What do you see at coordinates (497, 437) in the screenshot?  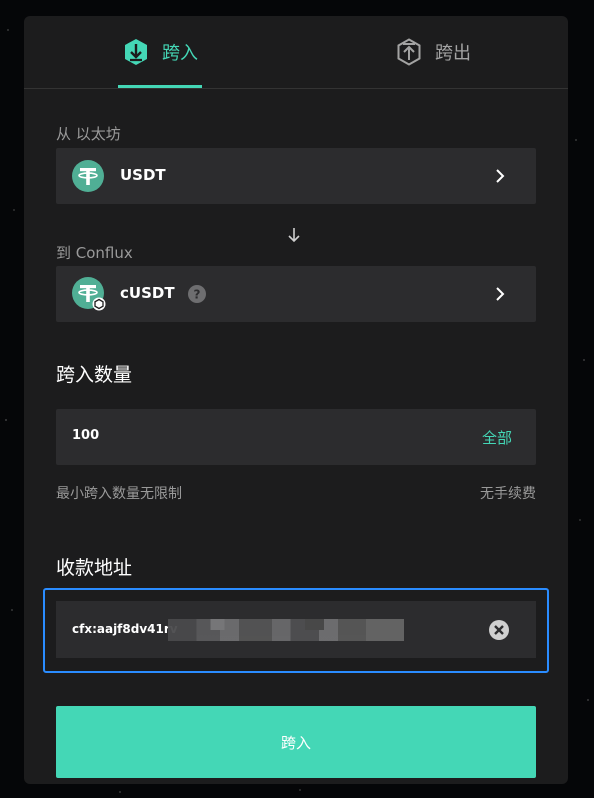 I see `max-amount-button: 全部` at bounding box center [497, 437].